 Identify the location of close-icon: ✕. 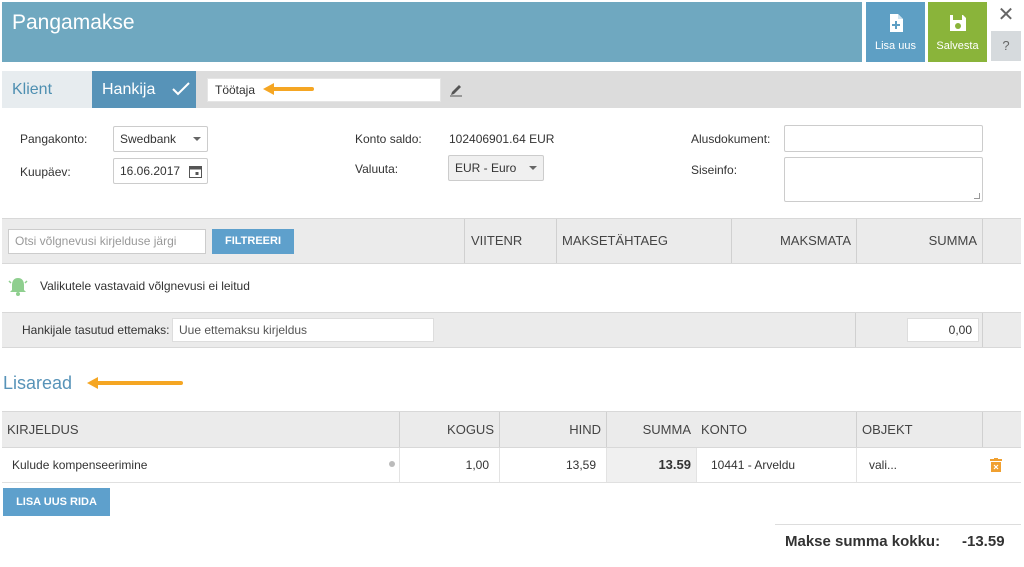
(1006, 15).